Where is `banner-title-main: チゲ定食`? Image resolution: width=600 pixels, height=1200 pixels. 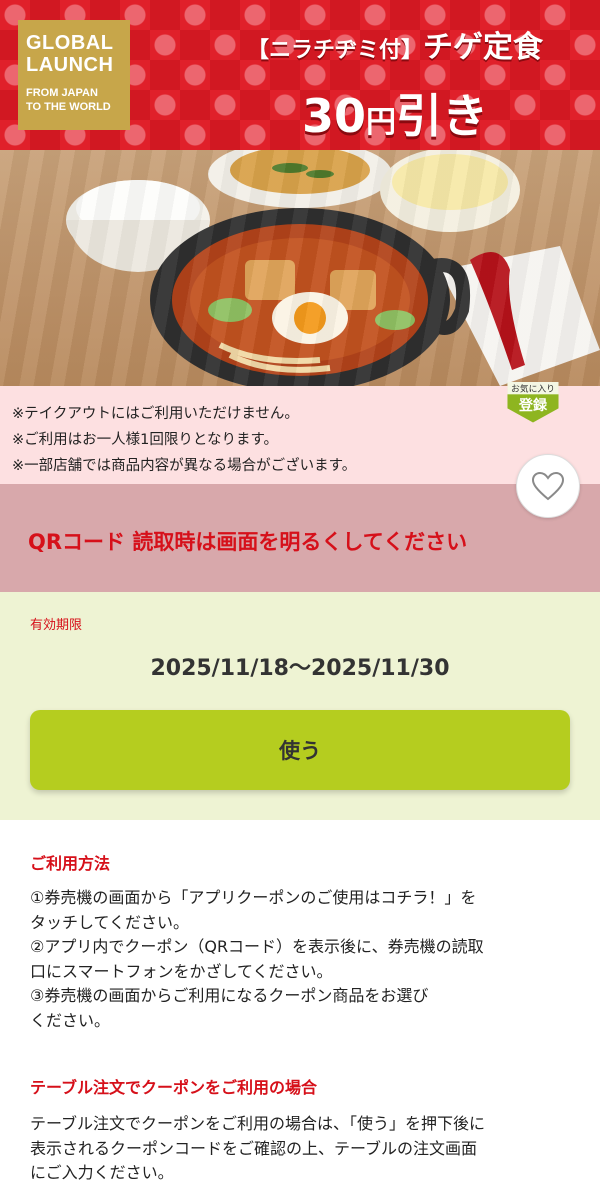 banner-title-main: チゲ定食 is located at coordinates (483, 47).